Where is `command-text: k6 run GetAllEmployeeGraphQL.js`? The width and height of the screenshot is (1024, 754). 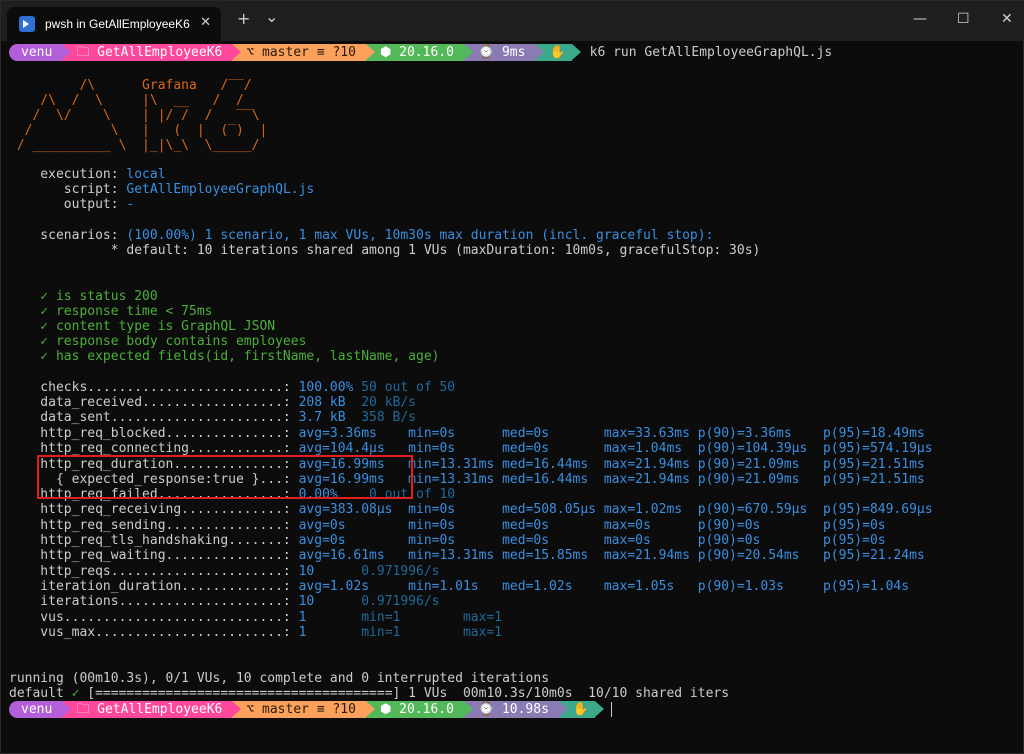 command-text: k6 run GetAllEmployeeGraphQL.js is located at coordinates (711, 52).